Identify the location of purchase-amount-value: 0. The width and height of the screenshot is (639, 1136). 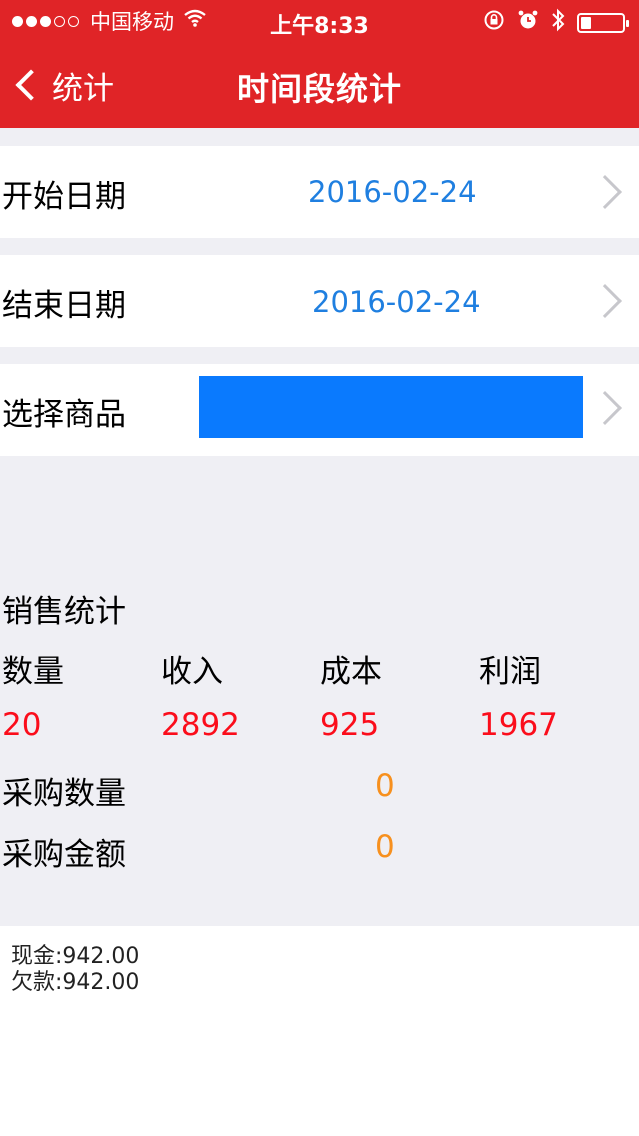
(385, 847).